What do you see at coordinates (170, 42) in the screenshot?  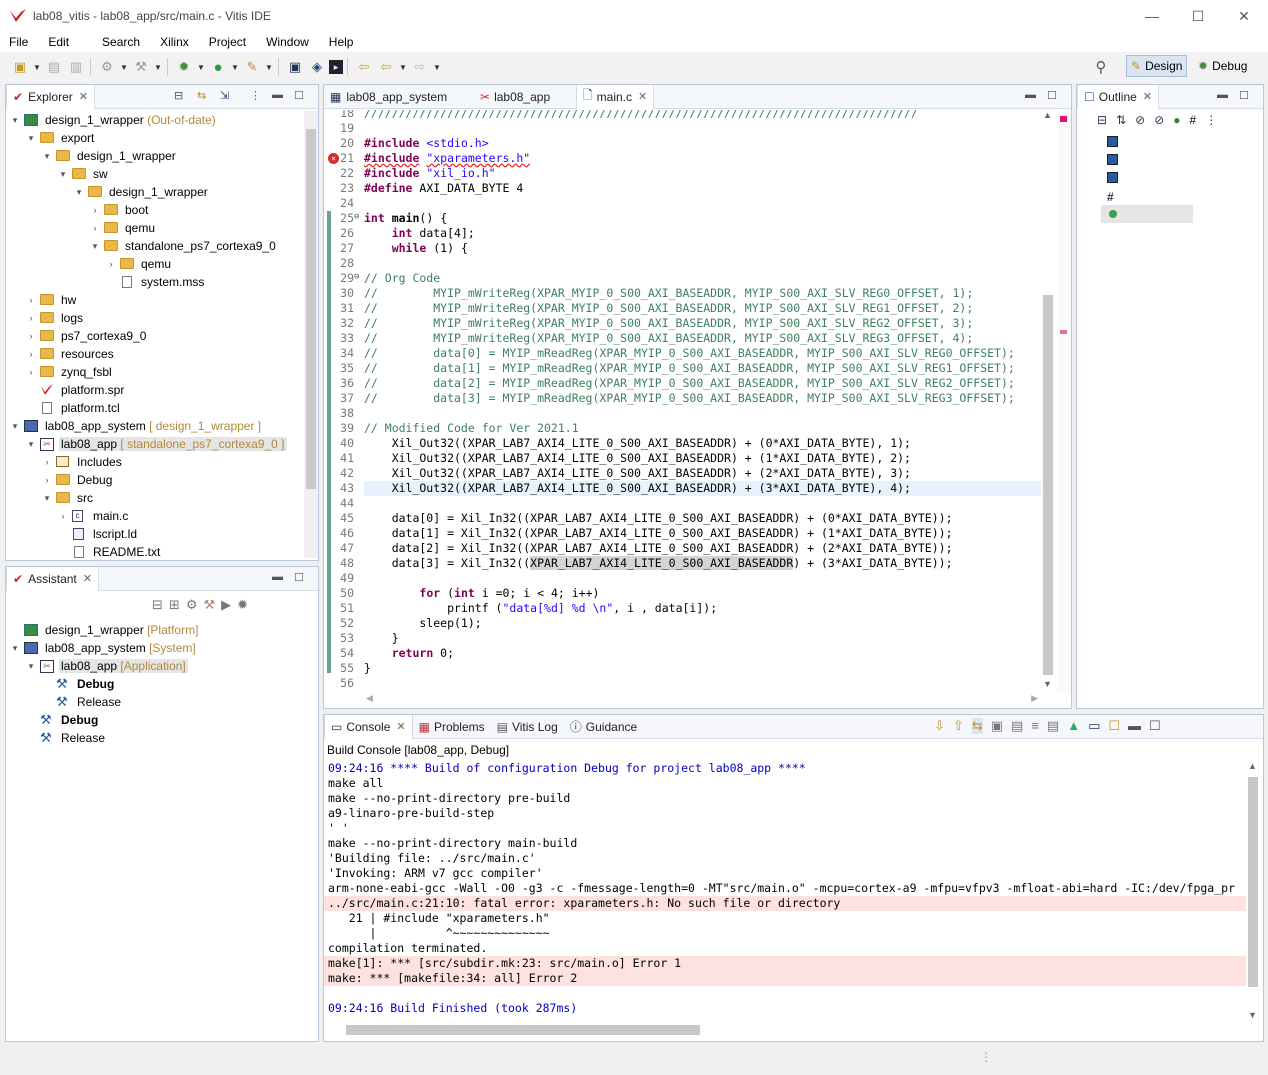 I see `menu-xilinx: Xilinx` at bounding box center [170, 42].